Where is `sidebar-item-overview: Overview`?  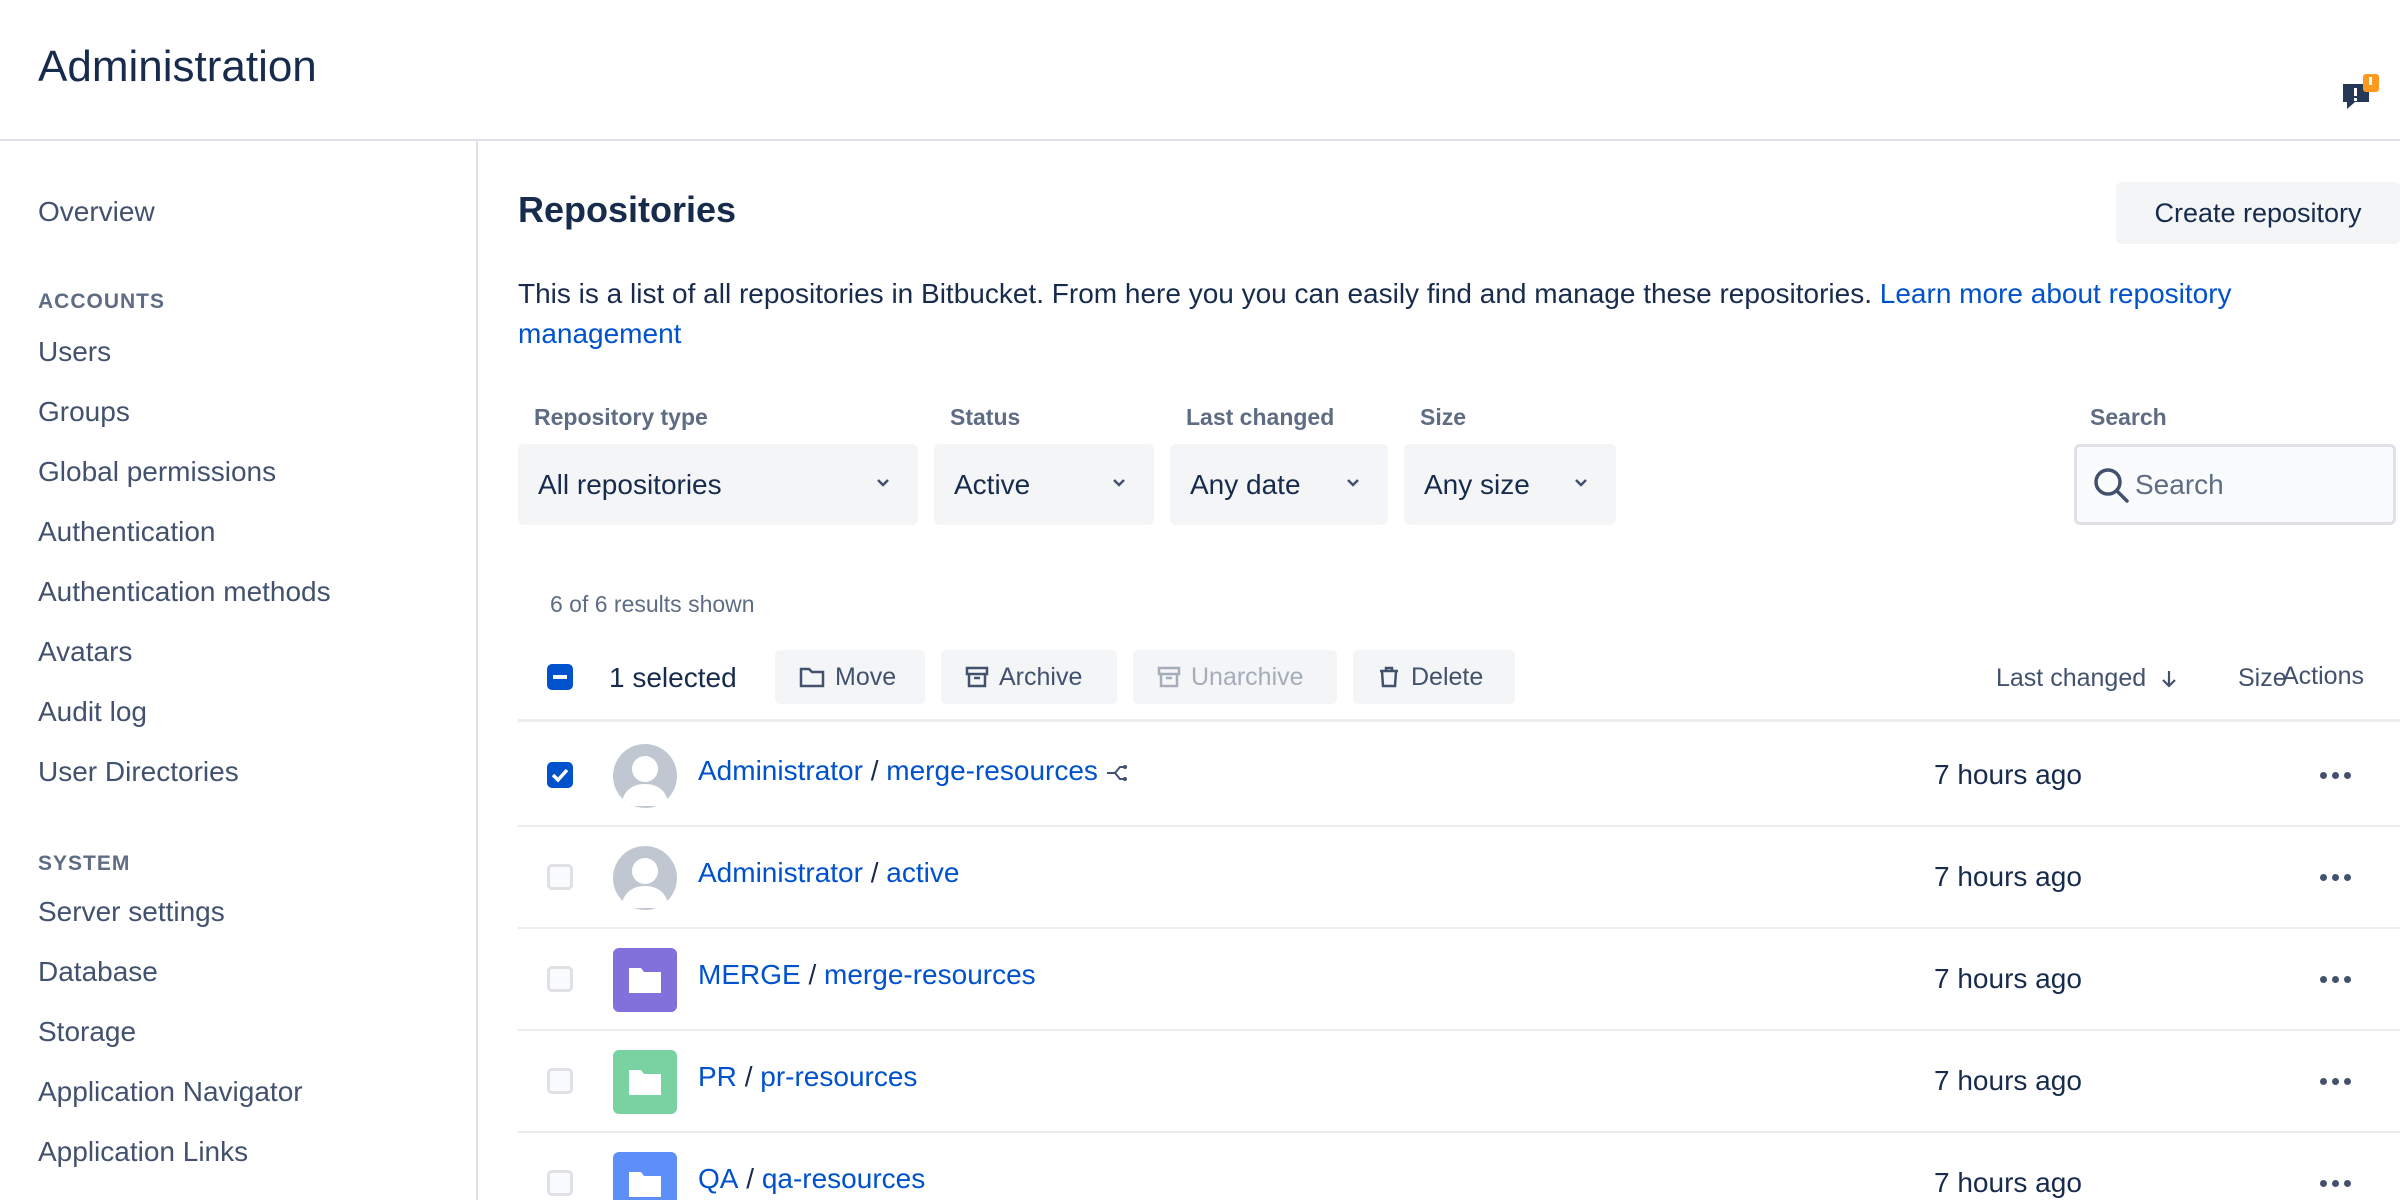 sidebar-item-overview: Overview is located at coordinates (96, 212).